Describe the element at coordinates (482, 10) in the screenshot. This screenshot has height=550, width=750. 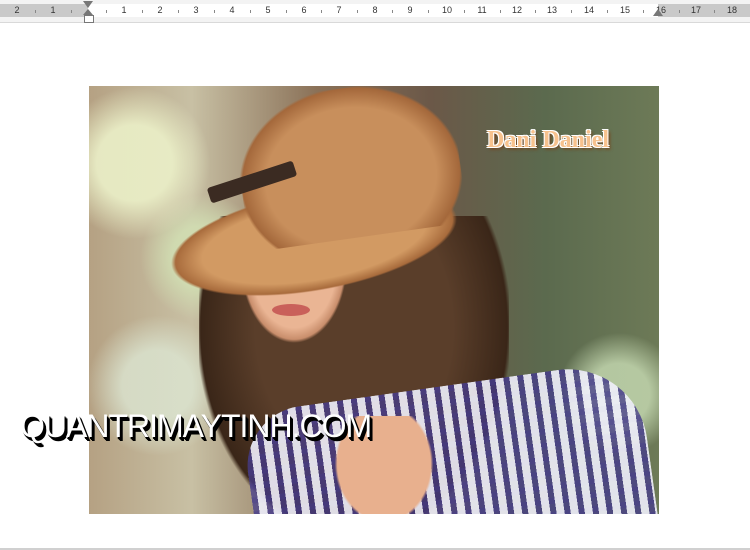
I see `ruler-label: 11` at that location.